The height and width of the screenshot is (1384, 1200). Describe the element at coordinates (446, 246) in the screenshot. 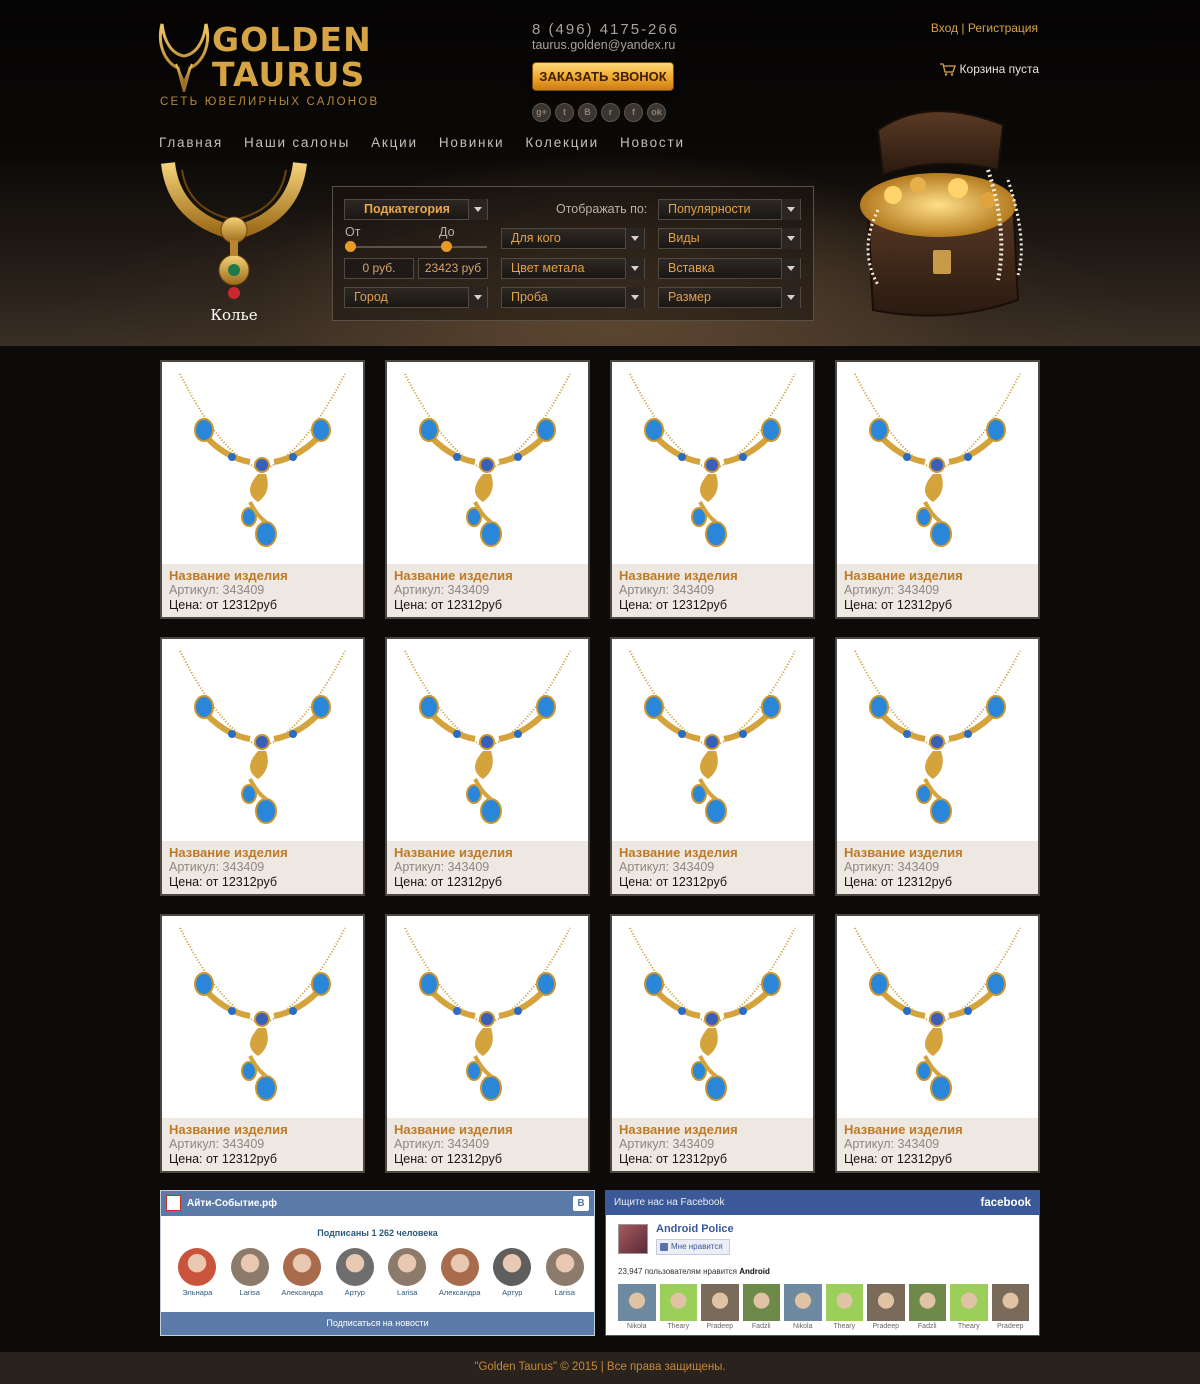

I see `price-range-max-handle` at that location.